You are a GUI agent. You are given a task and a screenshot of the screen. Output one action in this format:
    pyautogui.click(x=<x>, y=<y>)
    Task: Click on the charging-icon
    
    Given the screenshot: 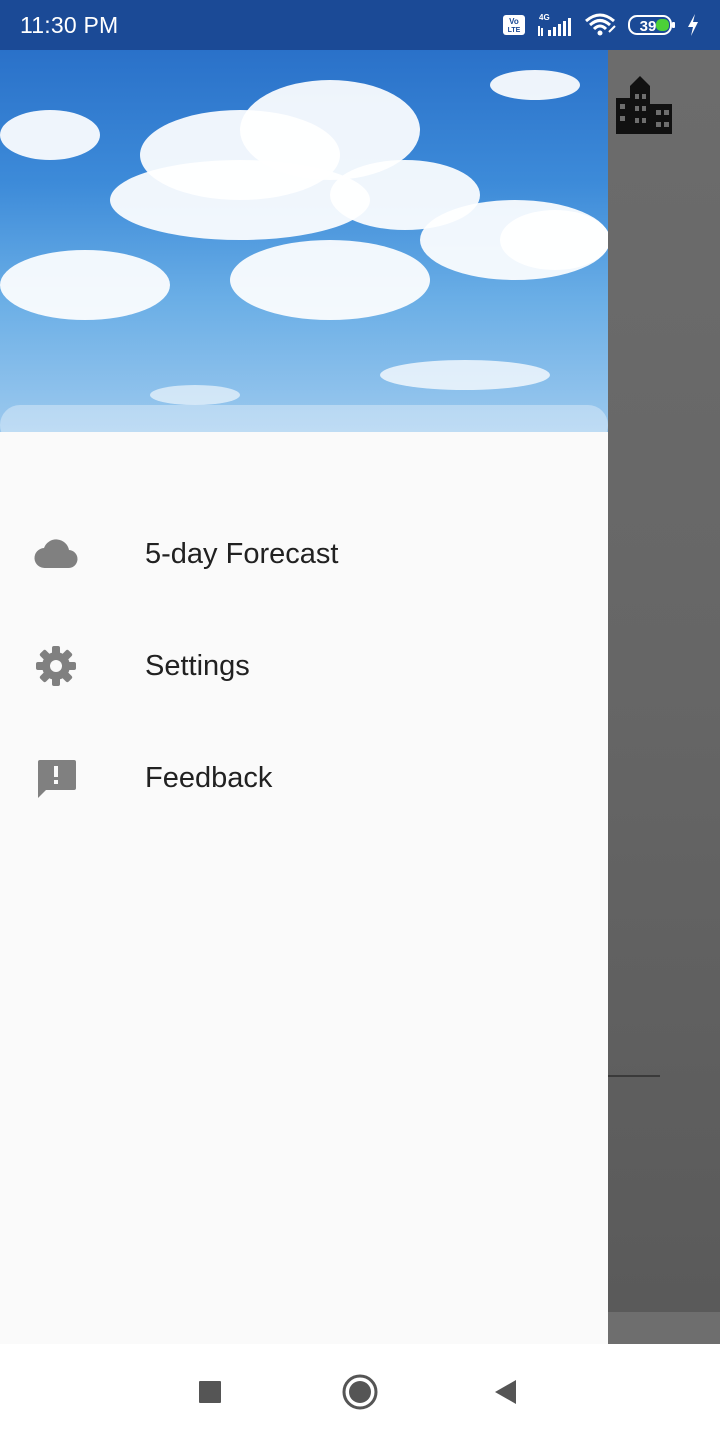 What is the action you would take?
    pyautogui.click(x=693, y=25)
    